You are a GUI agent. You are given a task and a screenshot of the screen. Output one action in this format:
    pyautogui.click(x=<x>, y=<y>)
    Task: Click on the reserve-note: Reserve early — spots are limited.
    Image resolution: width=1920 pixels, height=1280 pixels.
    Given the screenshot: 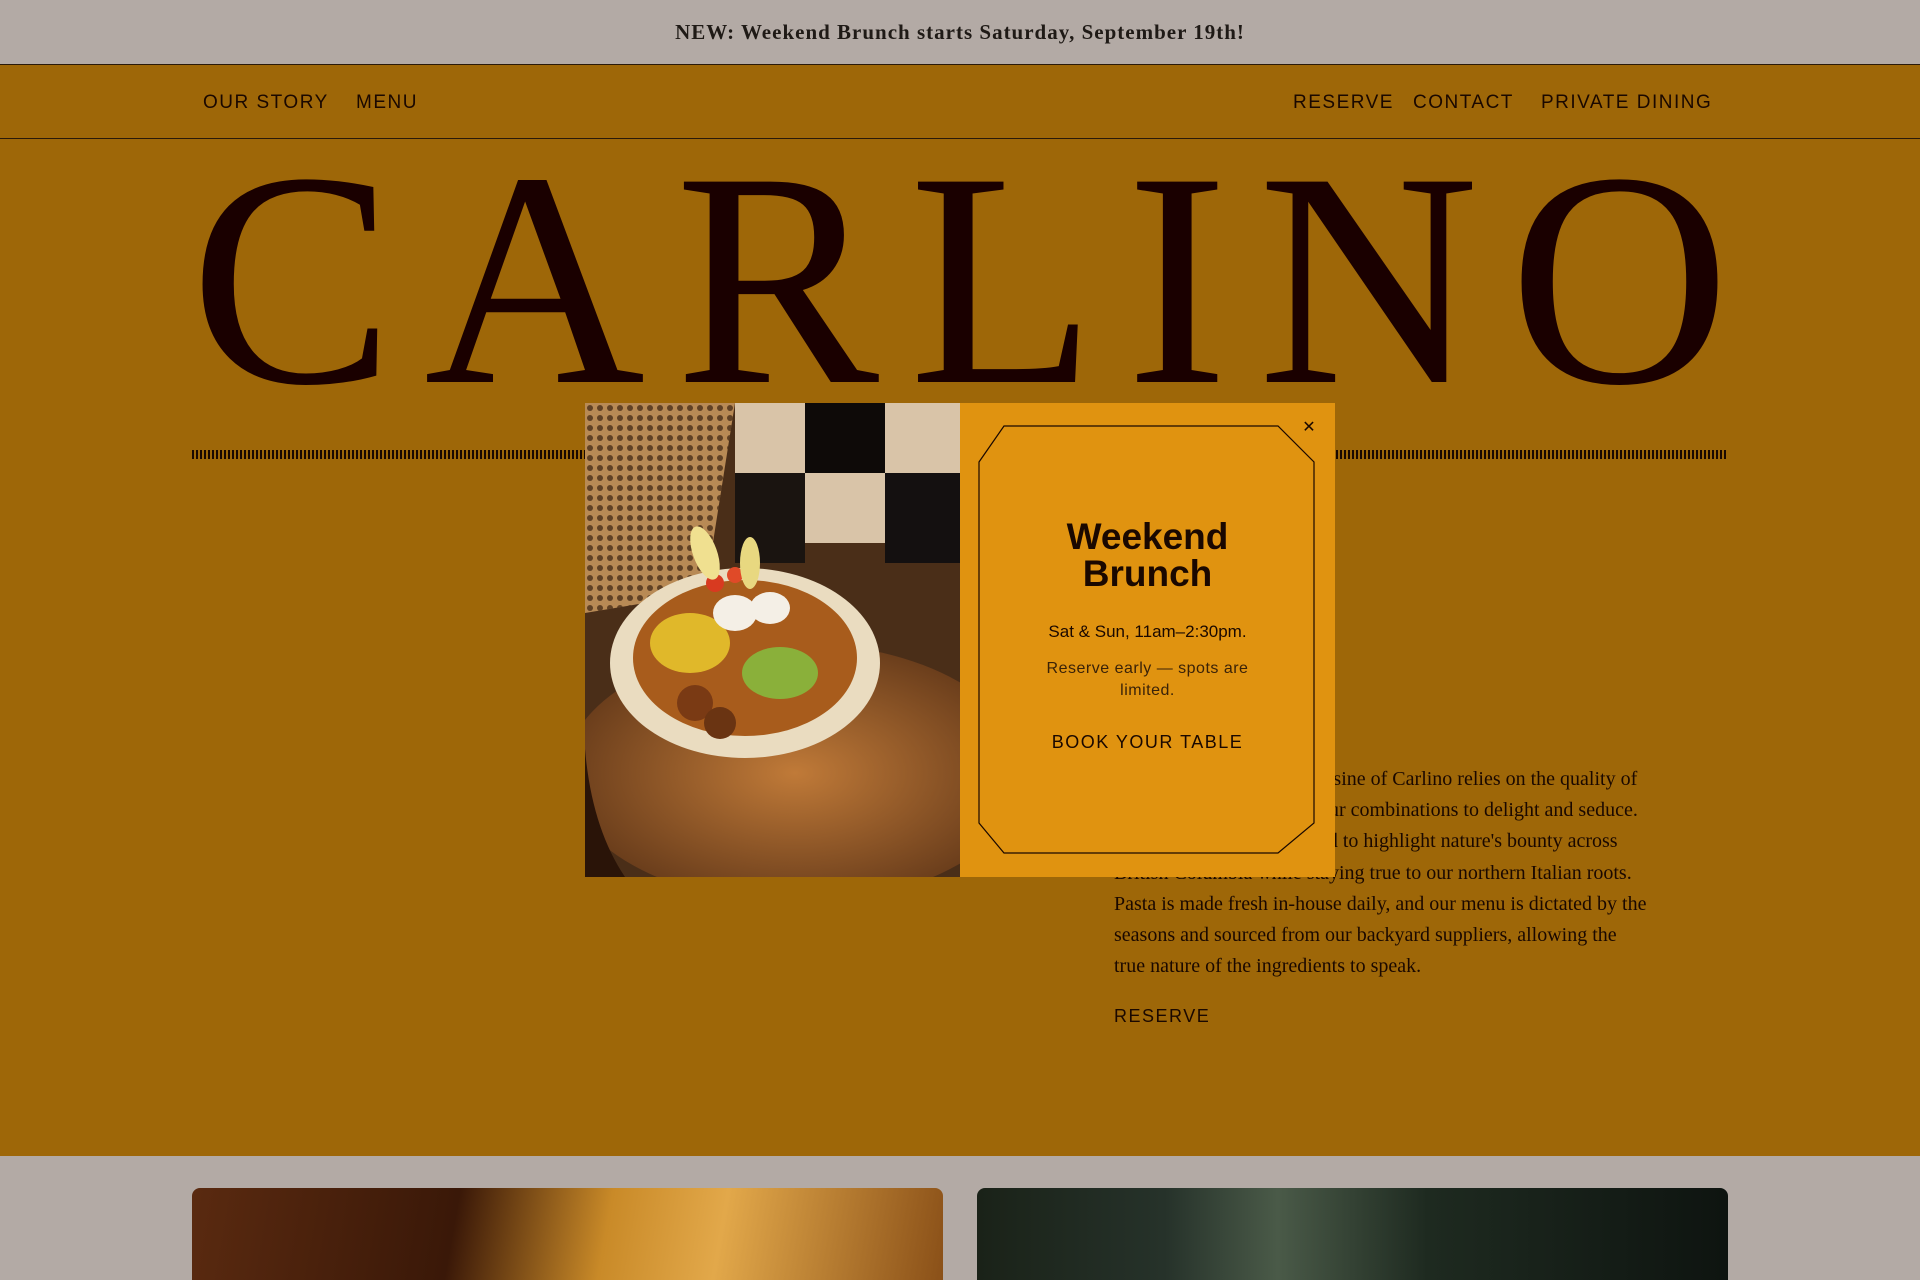 What is the action you would take?
    pyautogui.click(x=1147, y=679)
    